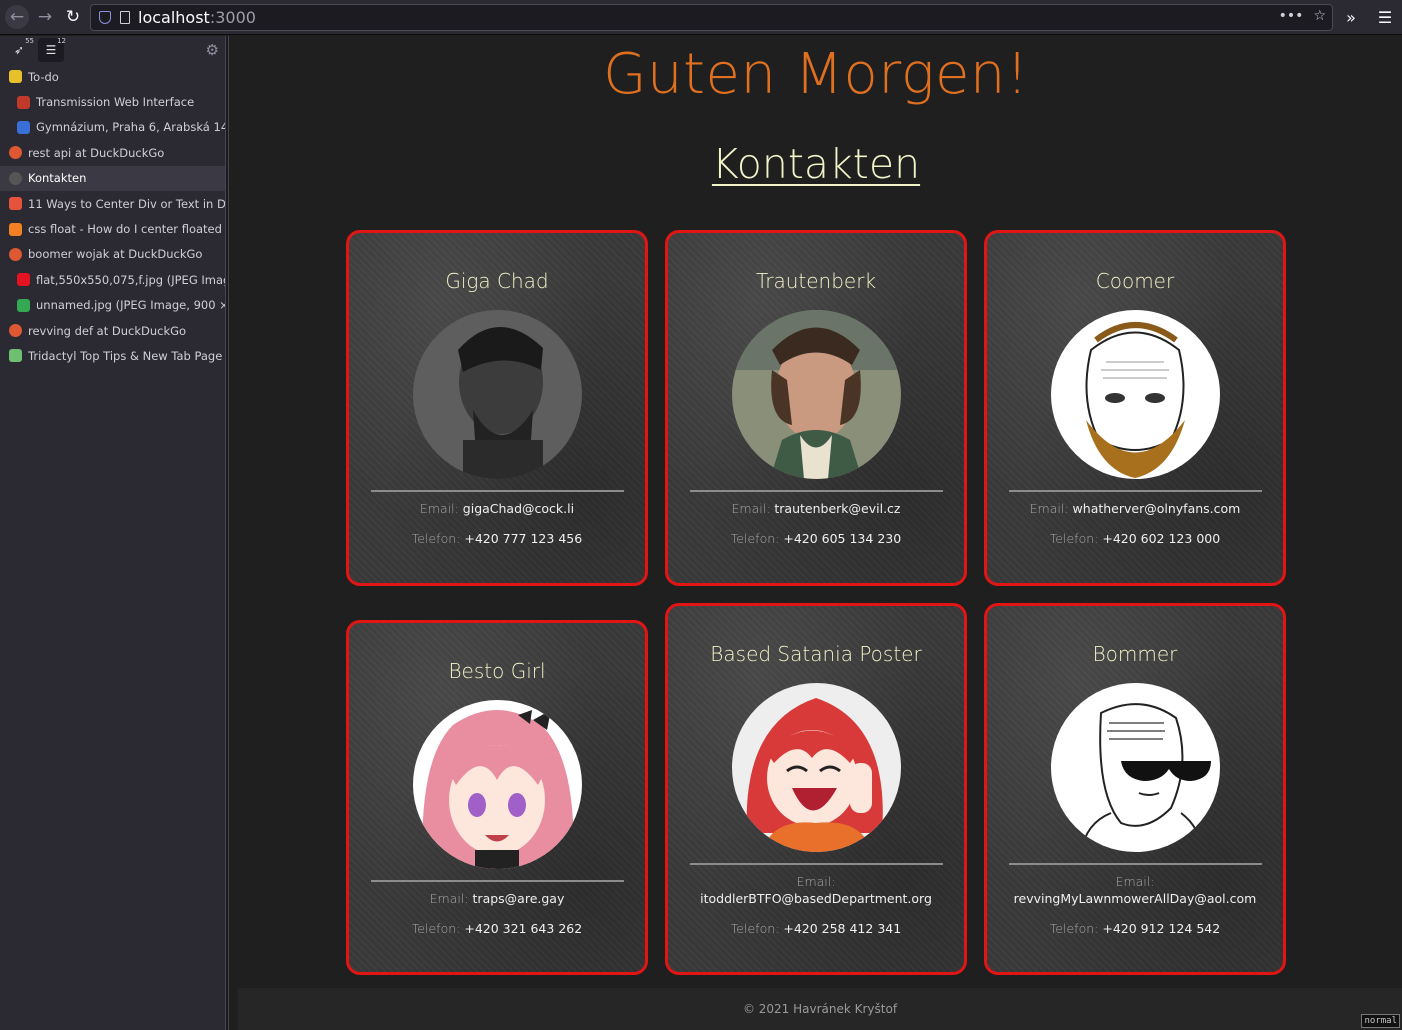 The image size is (1402, 1030). I want to click on sidebar-tab-item: unnamed.jpg (JPEG Image, 900 ×, so click(112, 305).